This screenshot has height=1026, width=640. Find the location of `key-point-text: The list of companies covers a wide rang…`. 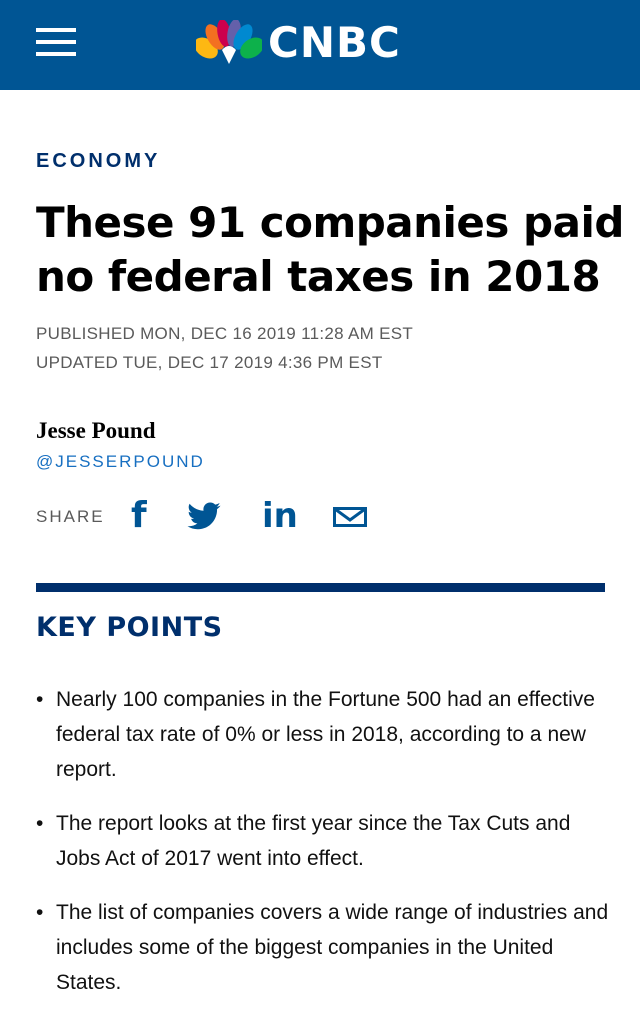

key-point-text: The list of companies covers a wide rang… is located at coordinates (332, 947).